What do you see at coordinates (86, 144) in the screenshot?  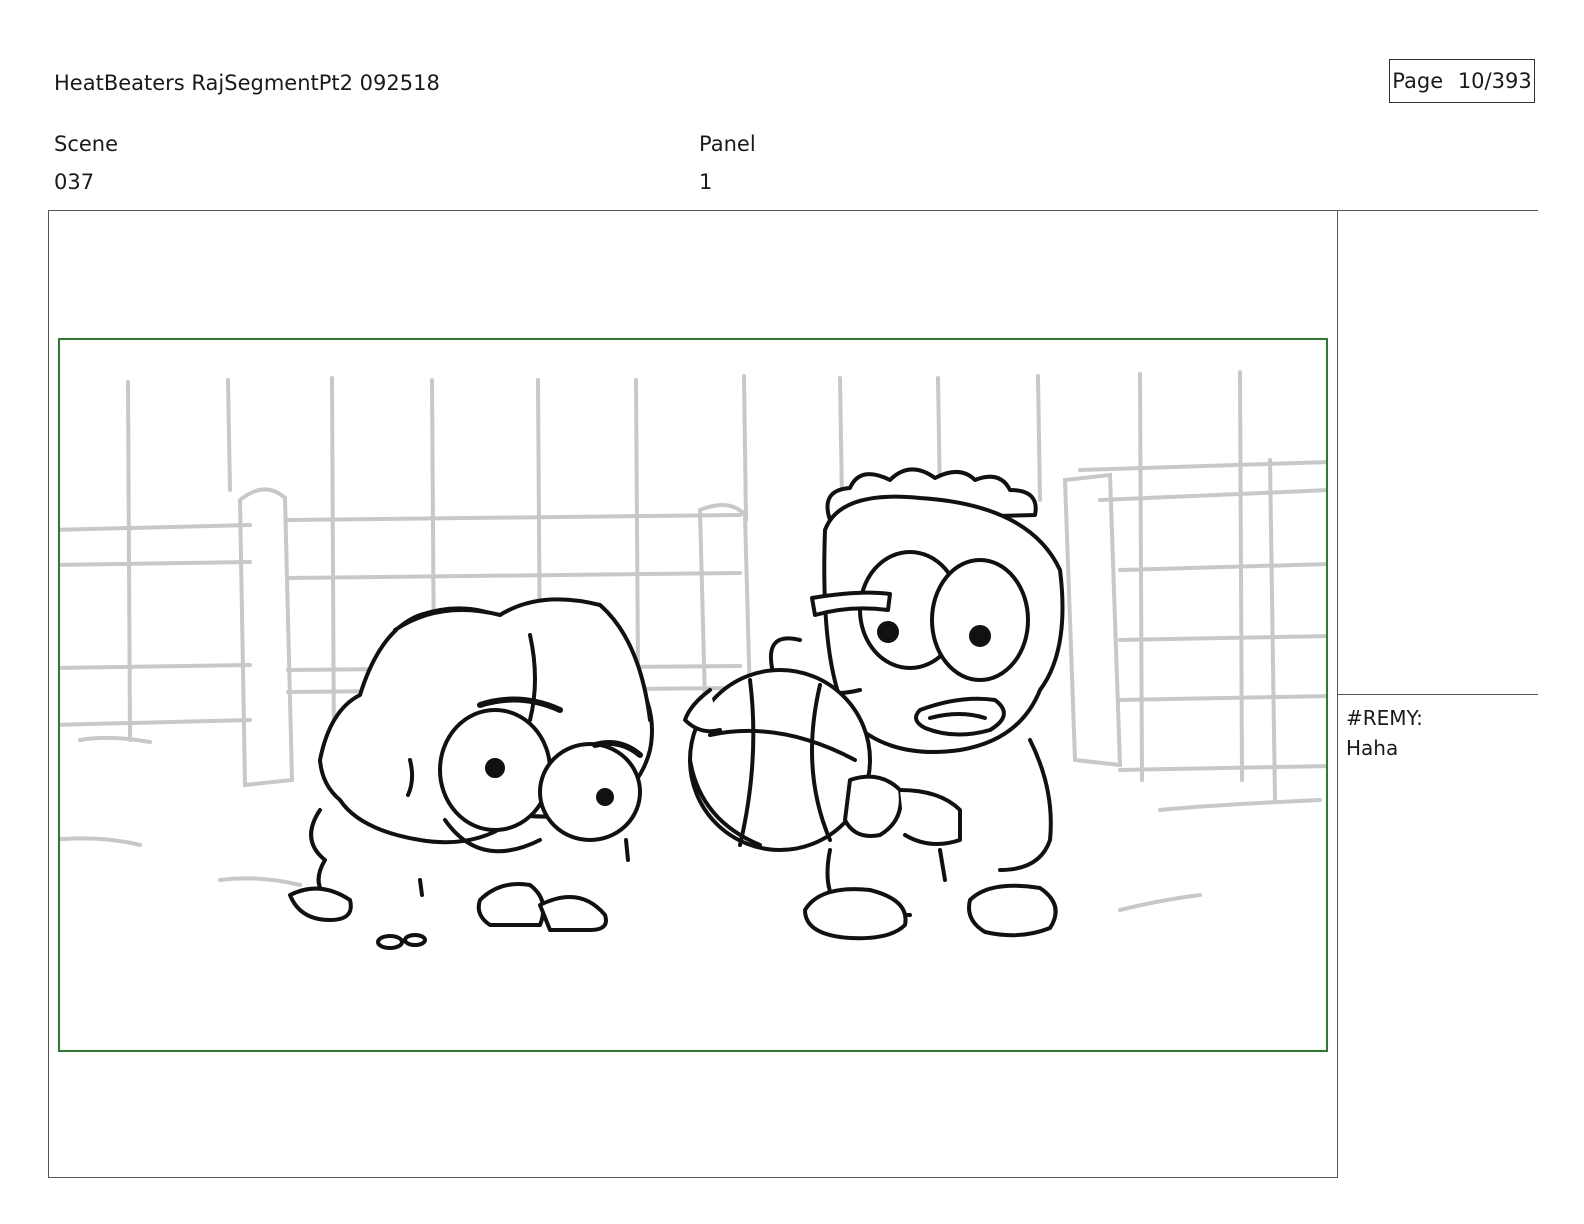 I see `scene-label: Scene` at bounding box center [86, 144].